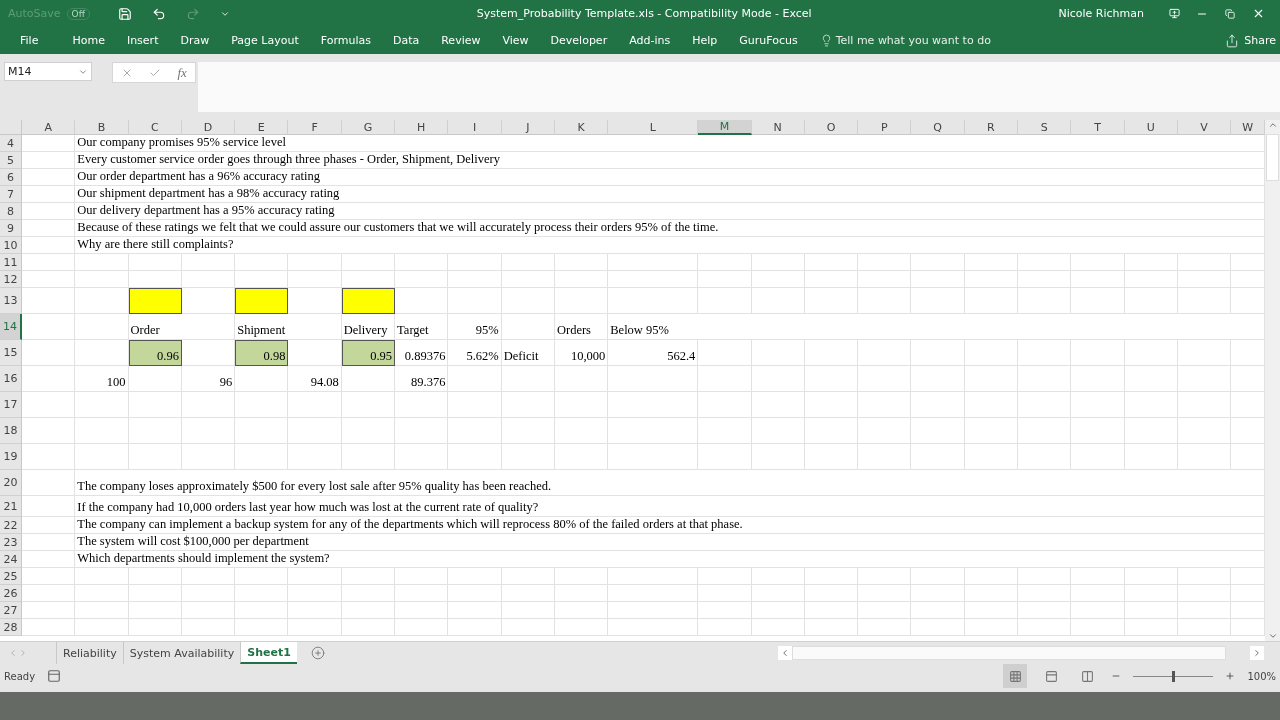 The height and width of the screenshot is (720, 1280). I want to click on column-header: P, so click(885, 127).